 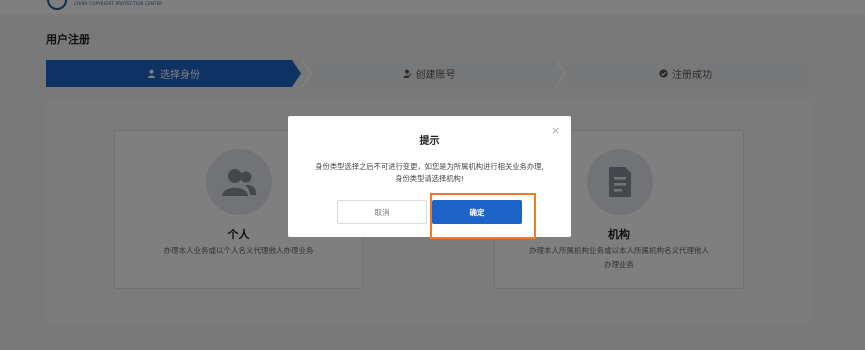 What do you see at coordinates (382, 212) in the screenshot?
I see `cancel-button: 取消` at bounding box center [382, 212].